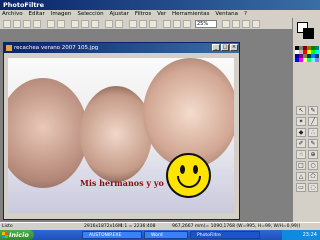 This screenshot has width=320, height=240. What do you see at coordinates (109, 24) in the screenshot?
I see `image-size-icon` at bounding box center [109, 24].